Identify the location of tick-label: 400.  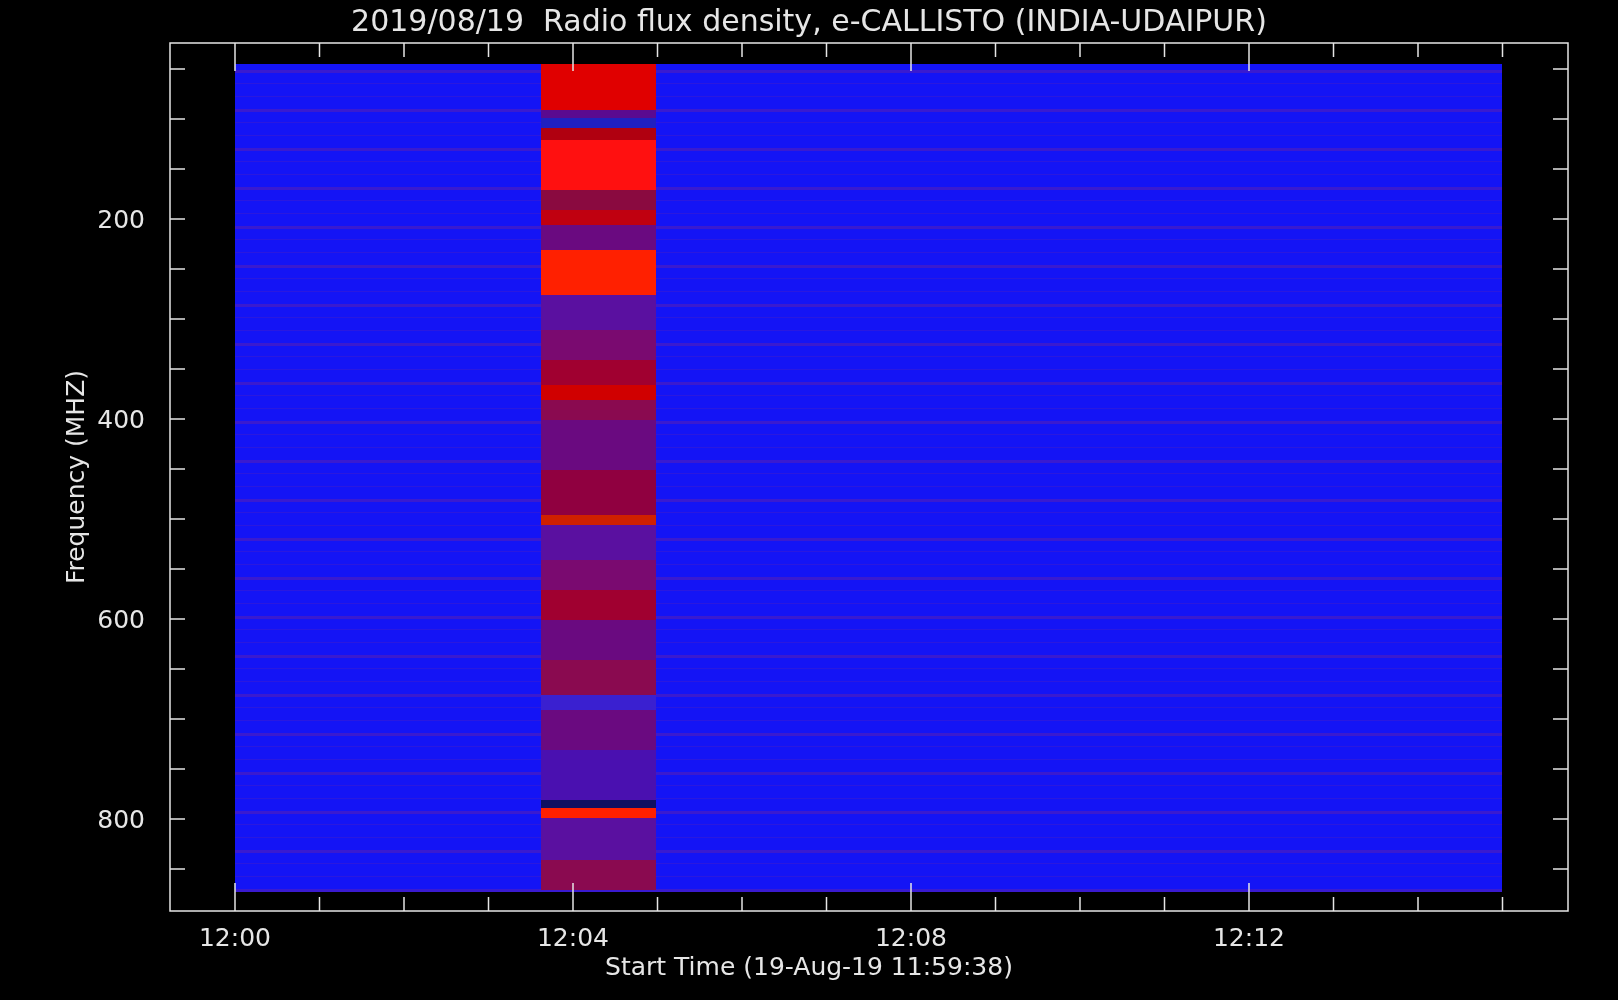
(121, 419).